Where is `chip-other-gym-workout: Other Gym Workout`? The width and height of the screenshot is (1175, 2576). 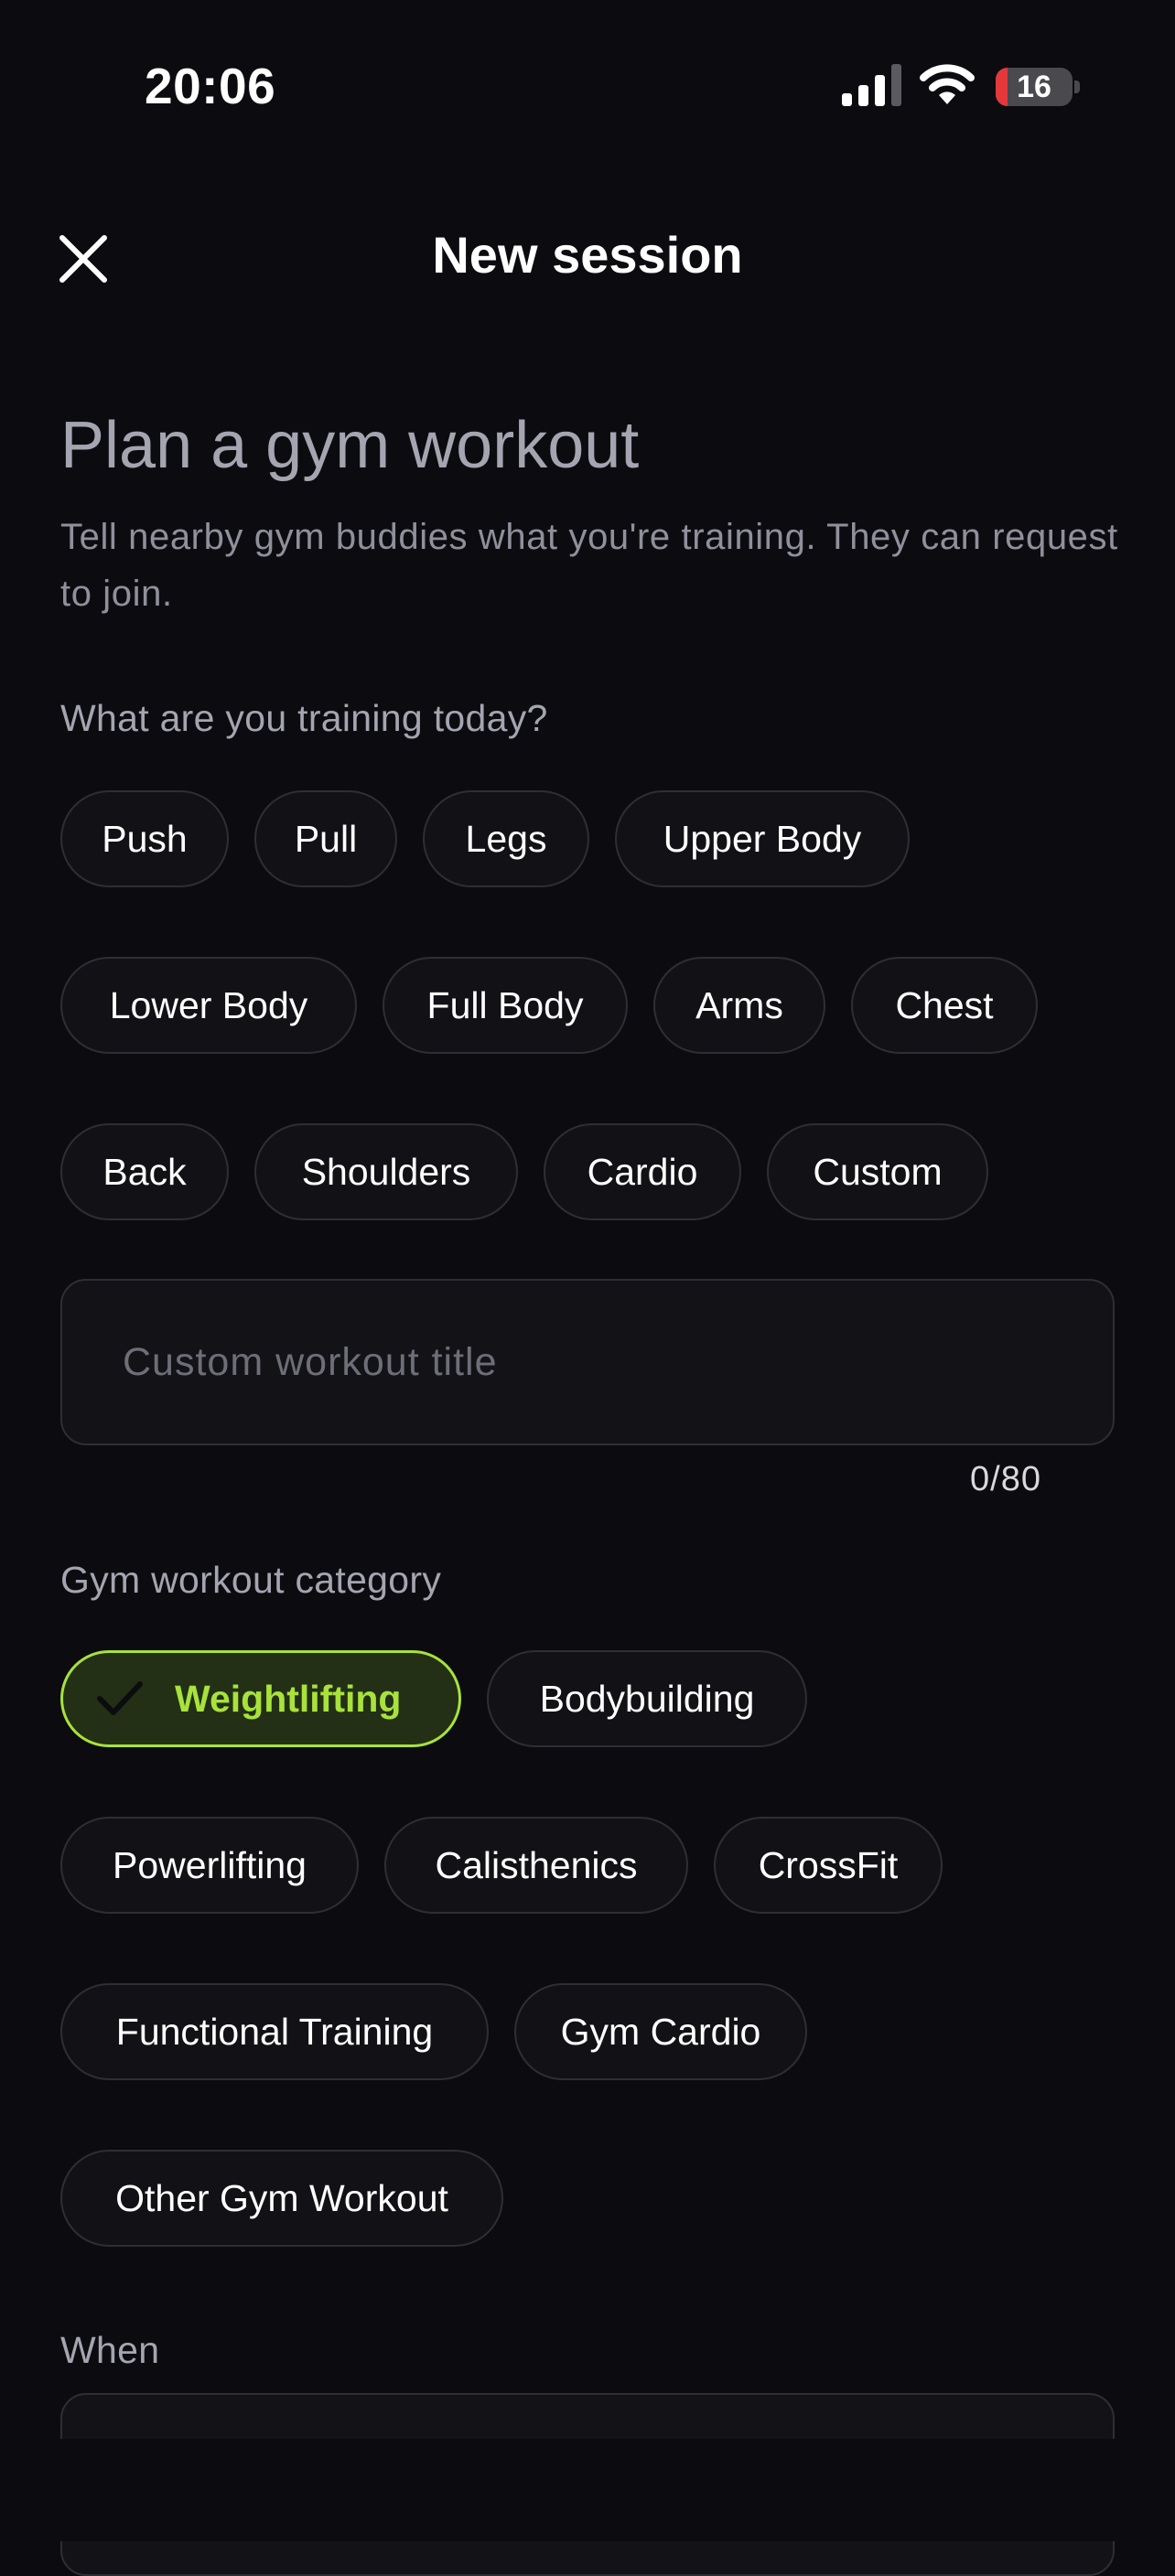
chip-other-gym-workout: Other Gym Workout is located at coordinates (281, 2199).